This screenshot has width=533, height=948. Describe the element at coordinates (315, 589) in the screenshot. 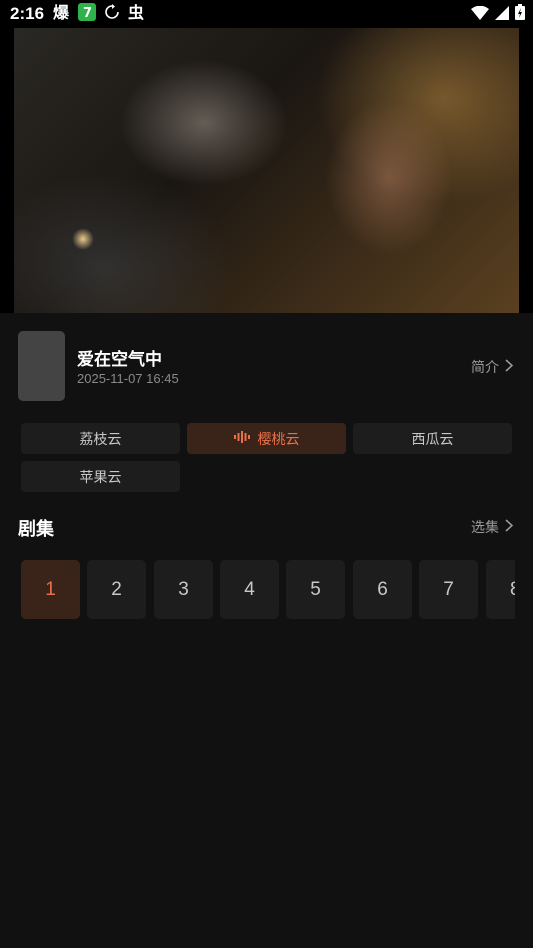

I see `episode-button: 5` at that location.